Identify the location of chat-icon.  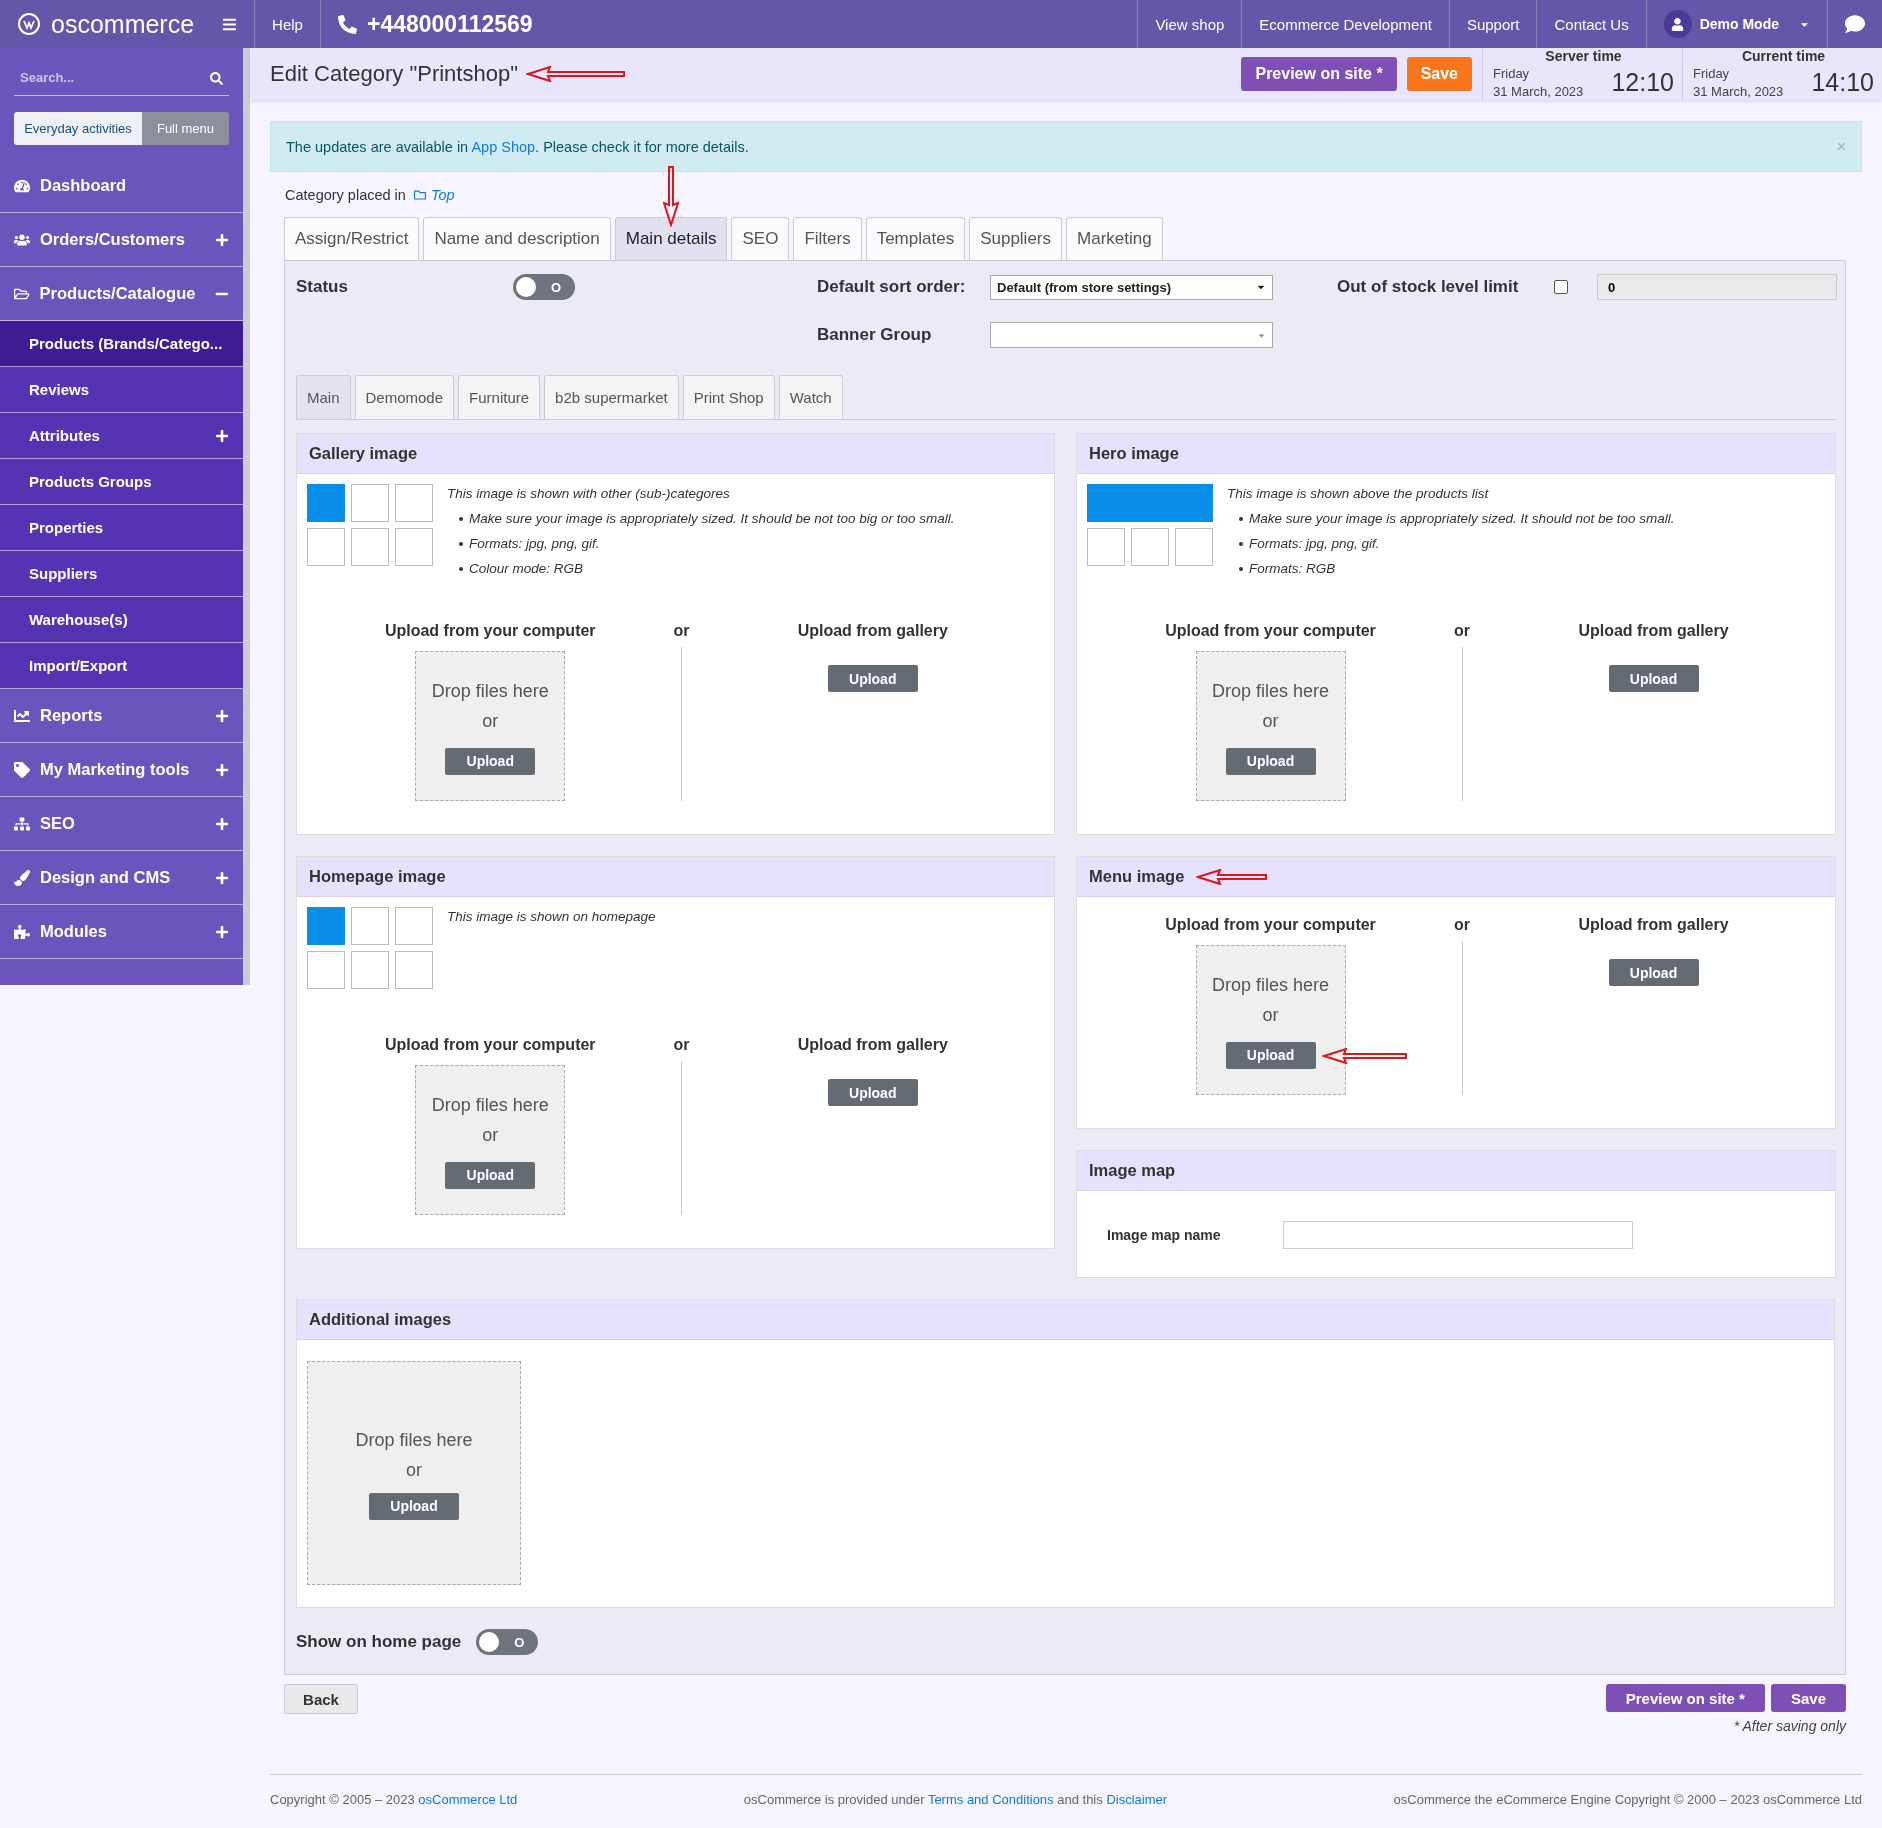
(1855, 24).